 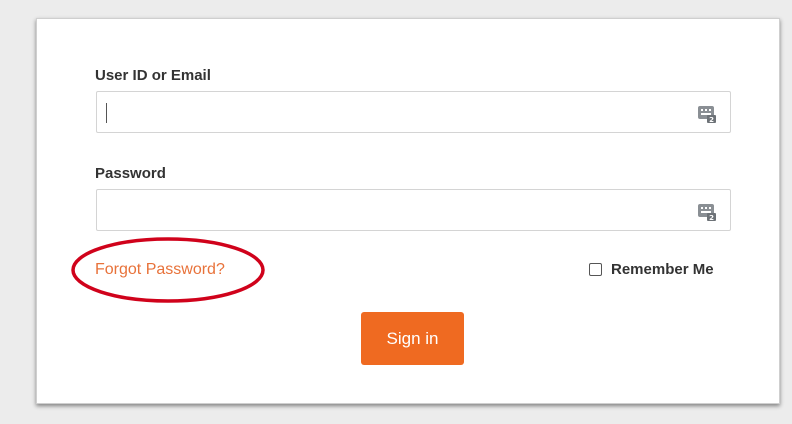 I want to click on password-field: 2, so click(x=413, y=210).